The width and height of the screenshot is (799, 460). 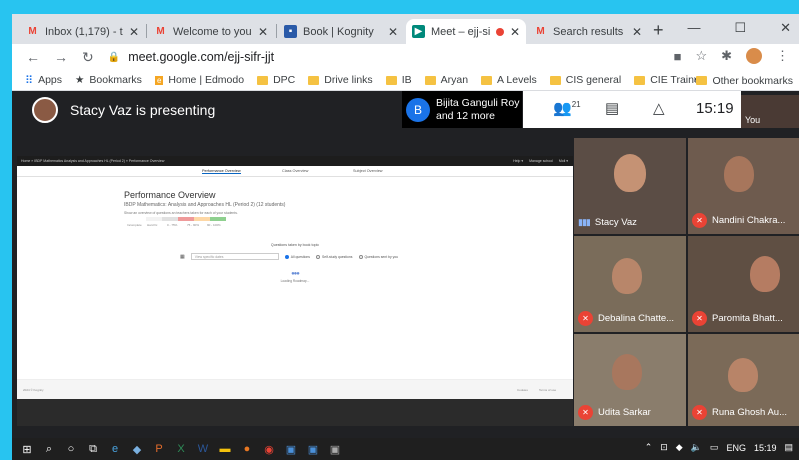 What do you see at coordinates (45, 110) in the screenshot?
I see `presenter-avatar` at bounding box center [45, 110].